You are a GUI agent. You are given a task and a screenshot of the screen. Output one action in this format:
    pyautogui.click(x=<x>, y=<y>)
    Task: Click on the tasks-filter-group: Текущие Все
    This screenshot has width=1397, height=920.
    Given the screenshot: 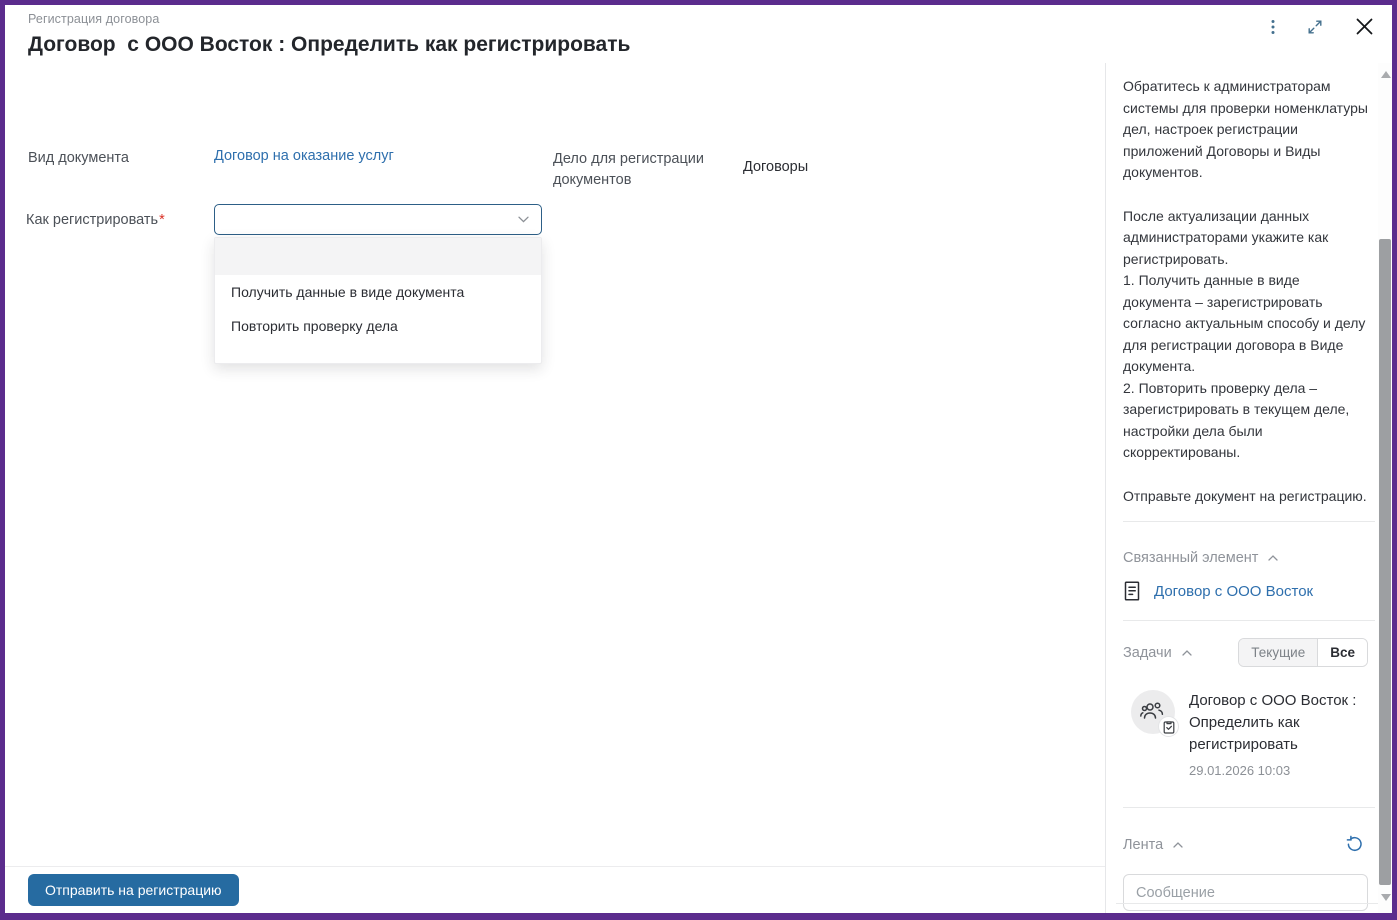 What is the action you would take?
    pyautogui.click(x=1303, y=652)
    